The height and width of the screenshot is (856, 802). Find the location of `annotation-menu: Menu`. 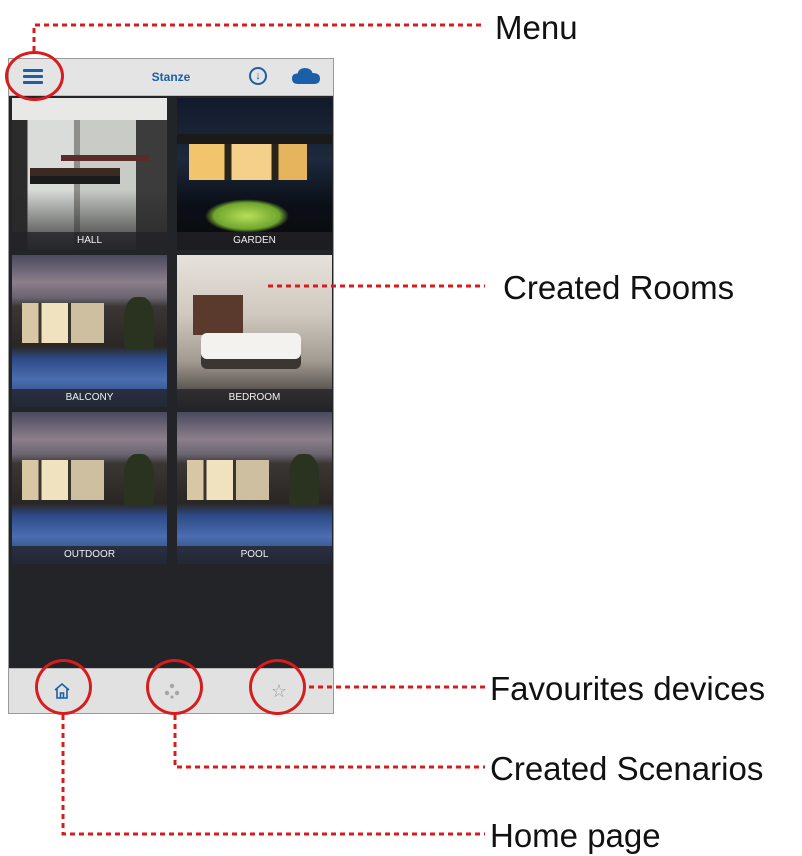

annotation-menu: Menu is located at coordinates (536, 27).